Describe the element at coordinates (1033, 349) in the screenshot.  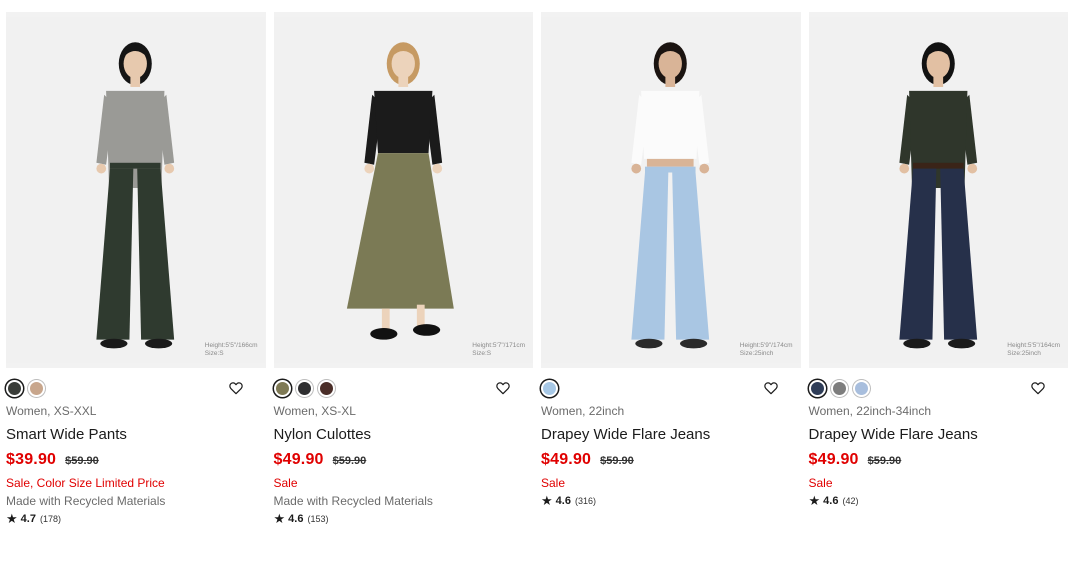
I see `model-size-info: Height:5'5"/164cm Size:25inch` at that location.